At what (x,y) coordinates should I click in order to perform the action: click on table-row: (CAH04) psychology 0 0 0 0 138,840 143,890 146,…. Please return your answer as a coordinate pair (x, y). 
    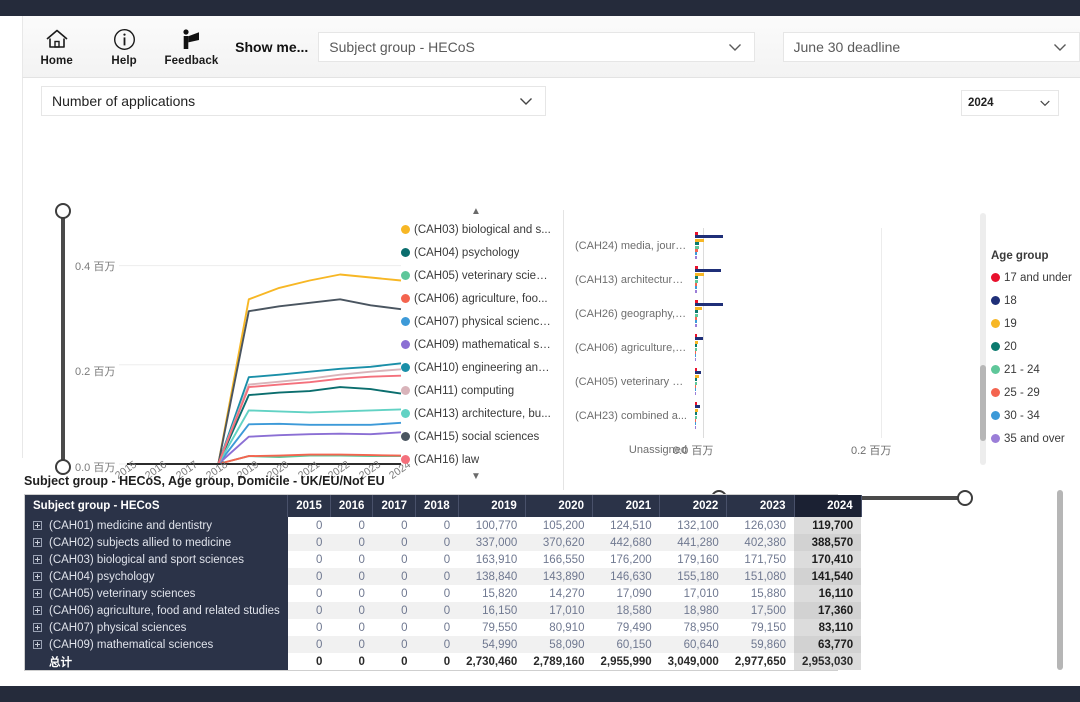
    Looking at the image, I should click on (443, 576).